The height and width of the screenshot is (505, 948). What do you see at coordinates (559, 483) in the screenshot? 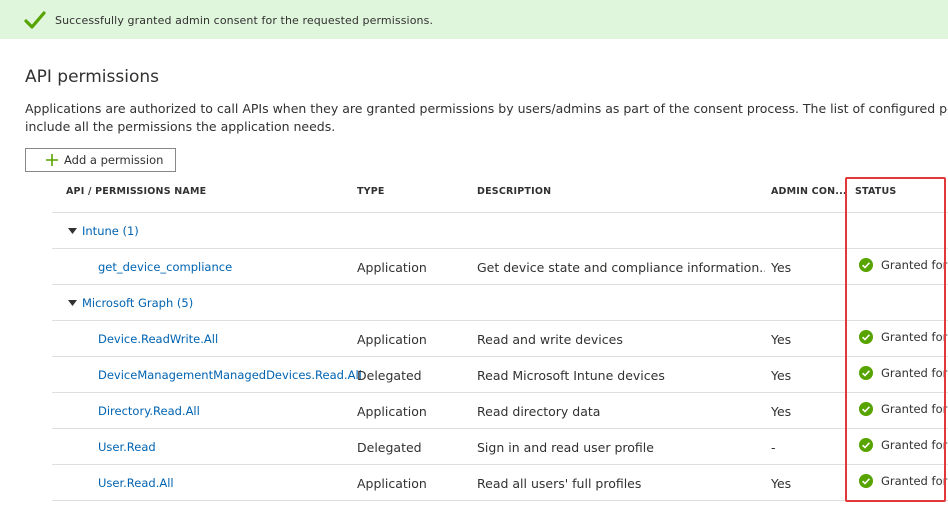
I see `permission-description: Read all users' full profiles` at bounding box center [559, 483].